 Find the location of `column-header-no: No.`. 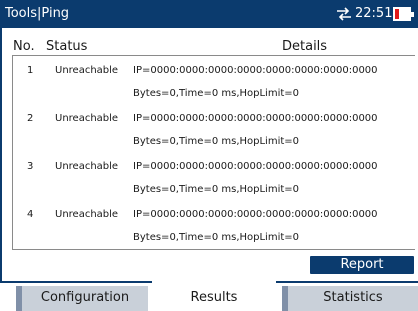

column-header-no: No. is located at coordinates (24, 46).